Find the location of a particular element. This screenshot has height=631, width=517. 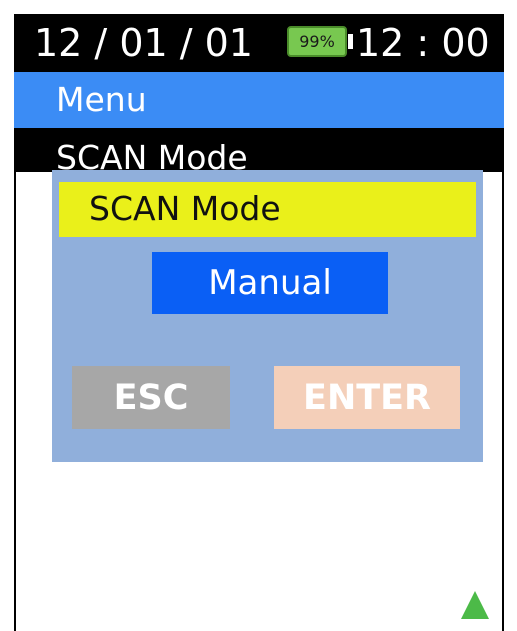

menu-bar: Menu is located at coordinates (259, 100).